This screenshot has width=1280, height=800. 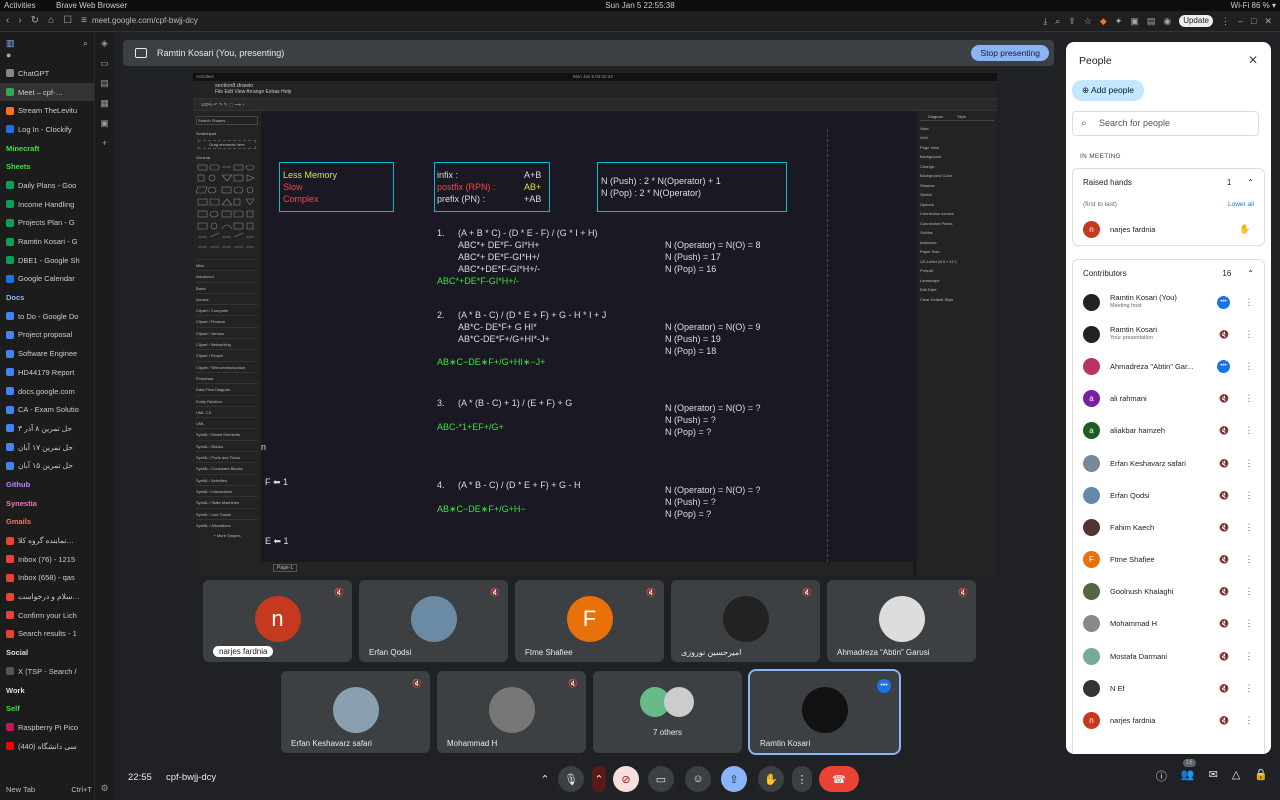 I want to click on participant-row: Erfan Qodsi 🔇 ⋮, so click(x=1168, y=495).